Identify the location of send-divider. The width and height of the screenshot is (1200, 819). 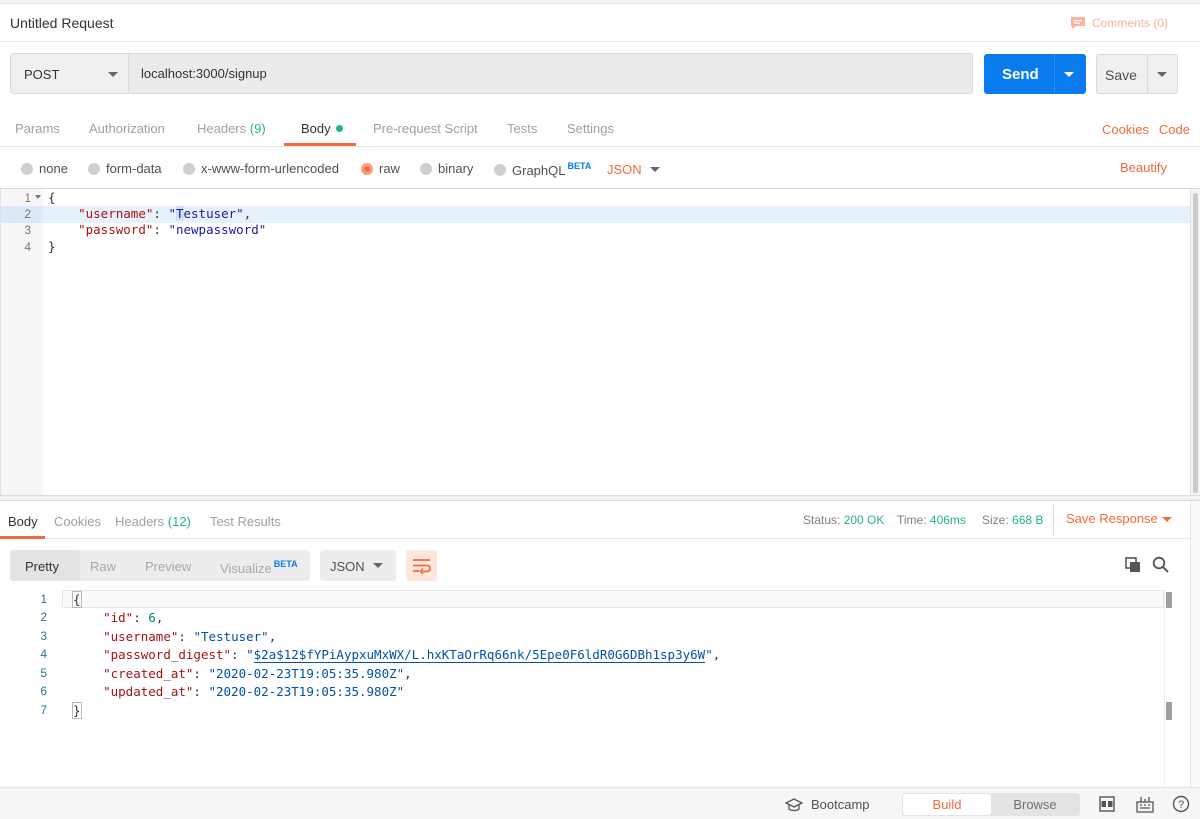
(1054, 74).